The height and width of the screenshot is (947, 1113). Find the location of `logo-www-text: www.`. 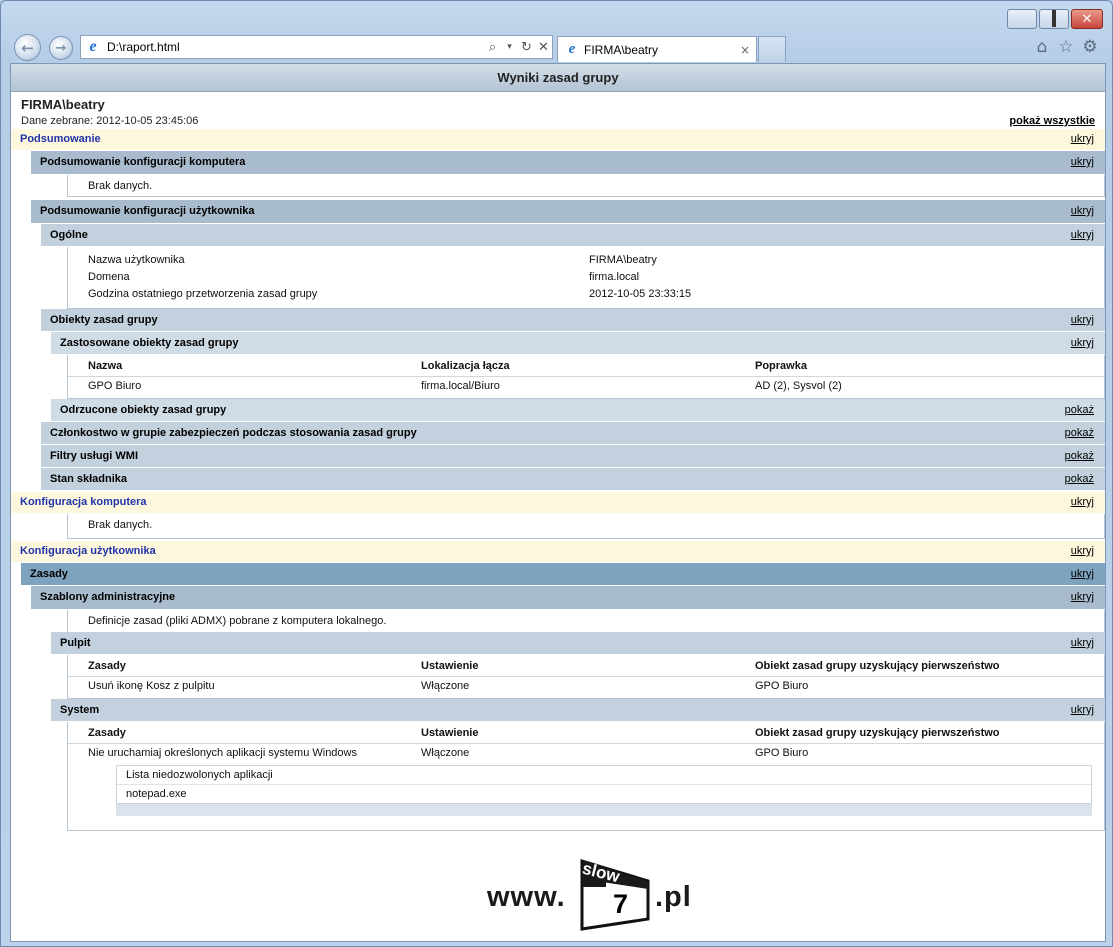

logo-www-text: www. is located at coordinates (526, 897).